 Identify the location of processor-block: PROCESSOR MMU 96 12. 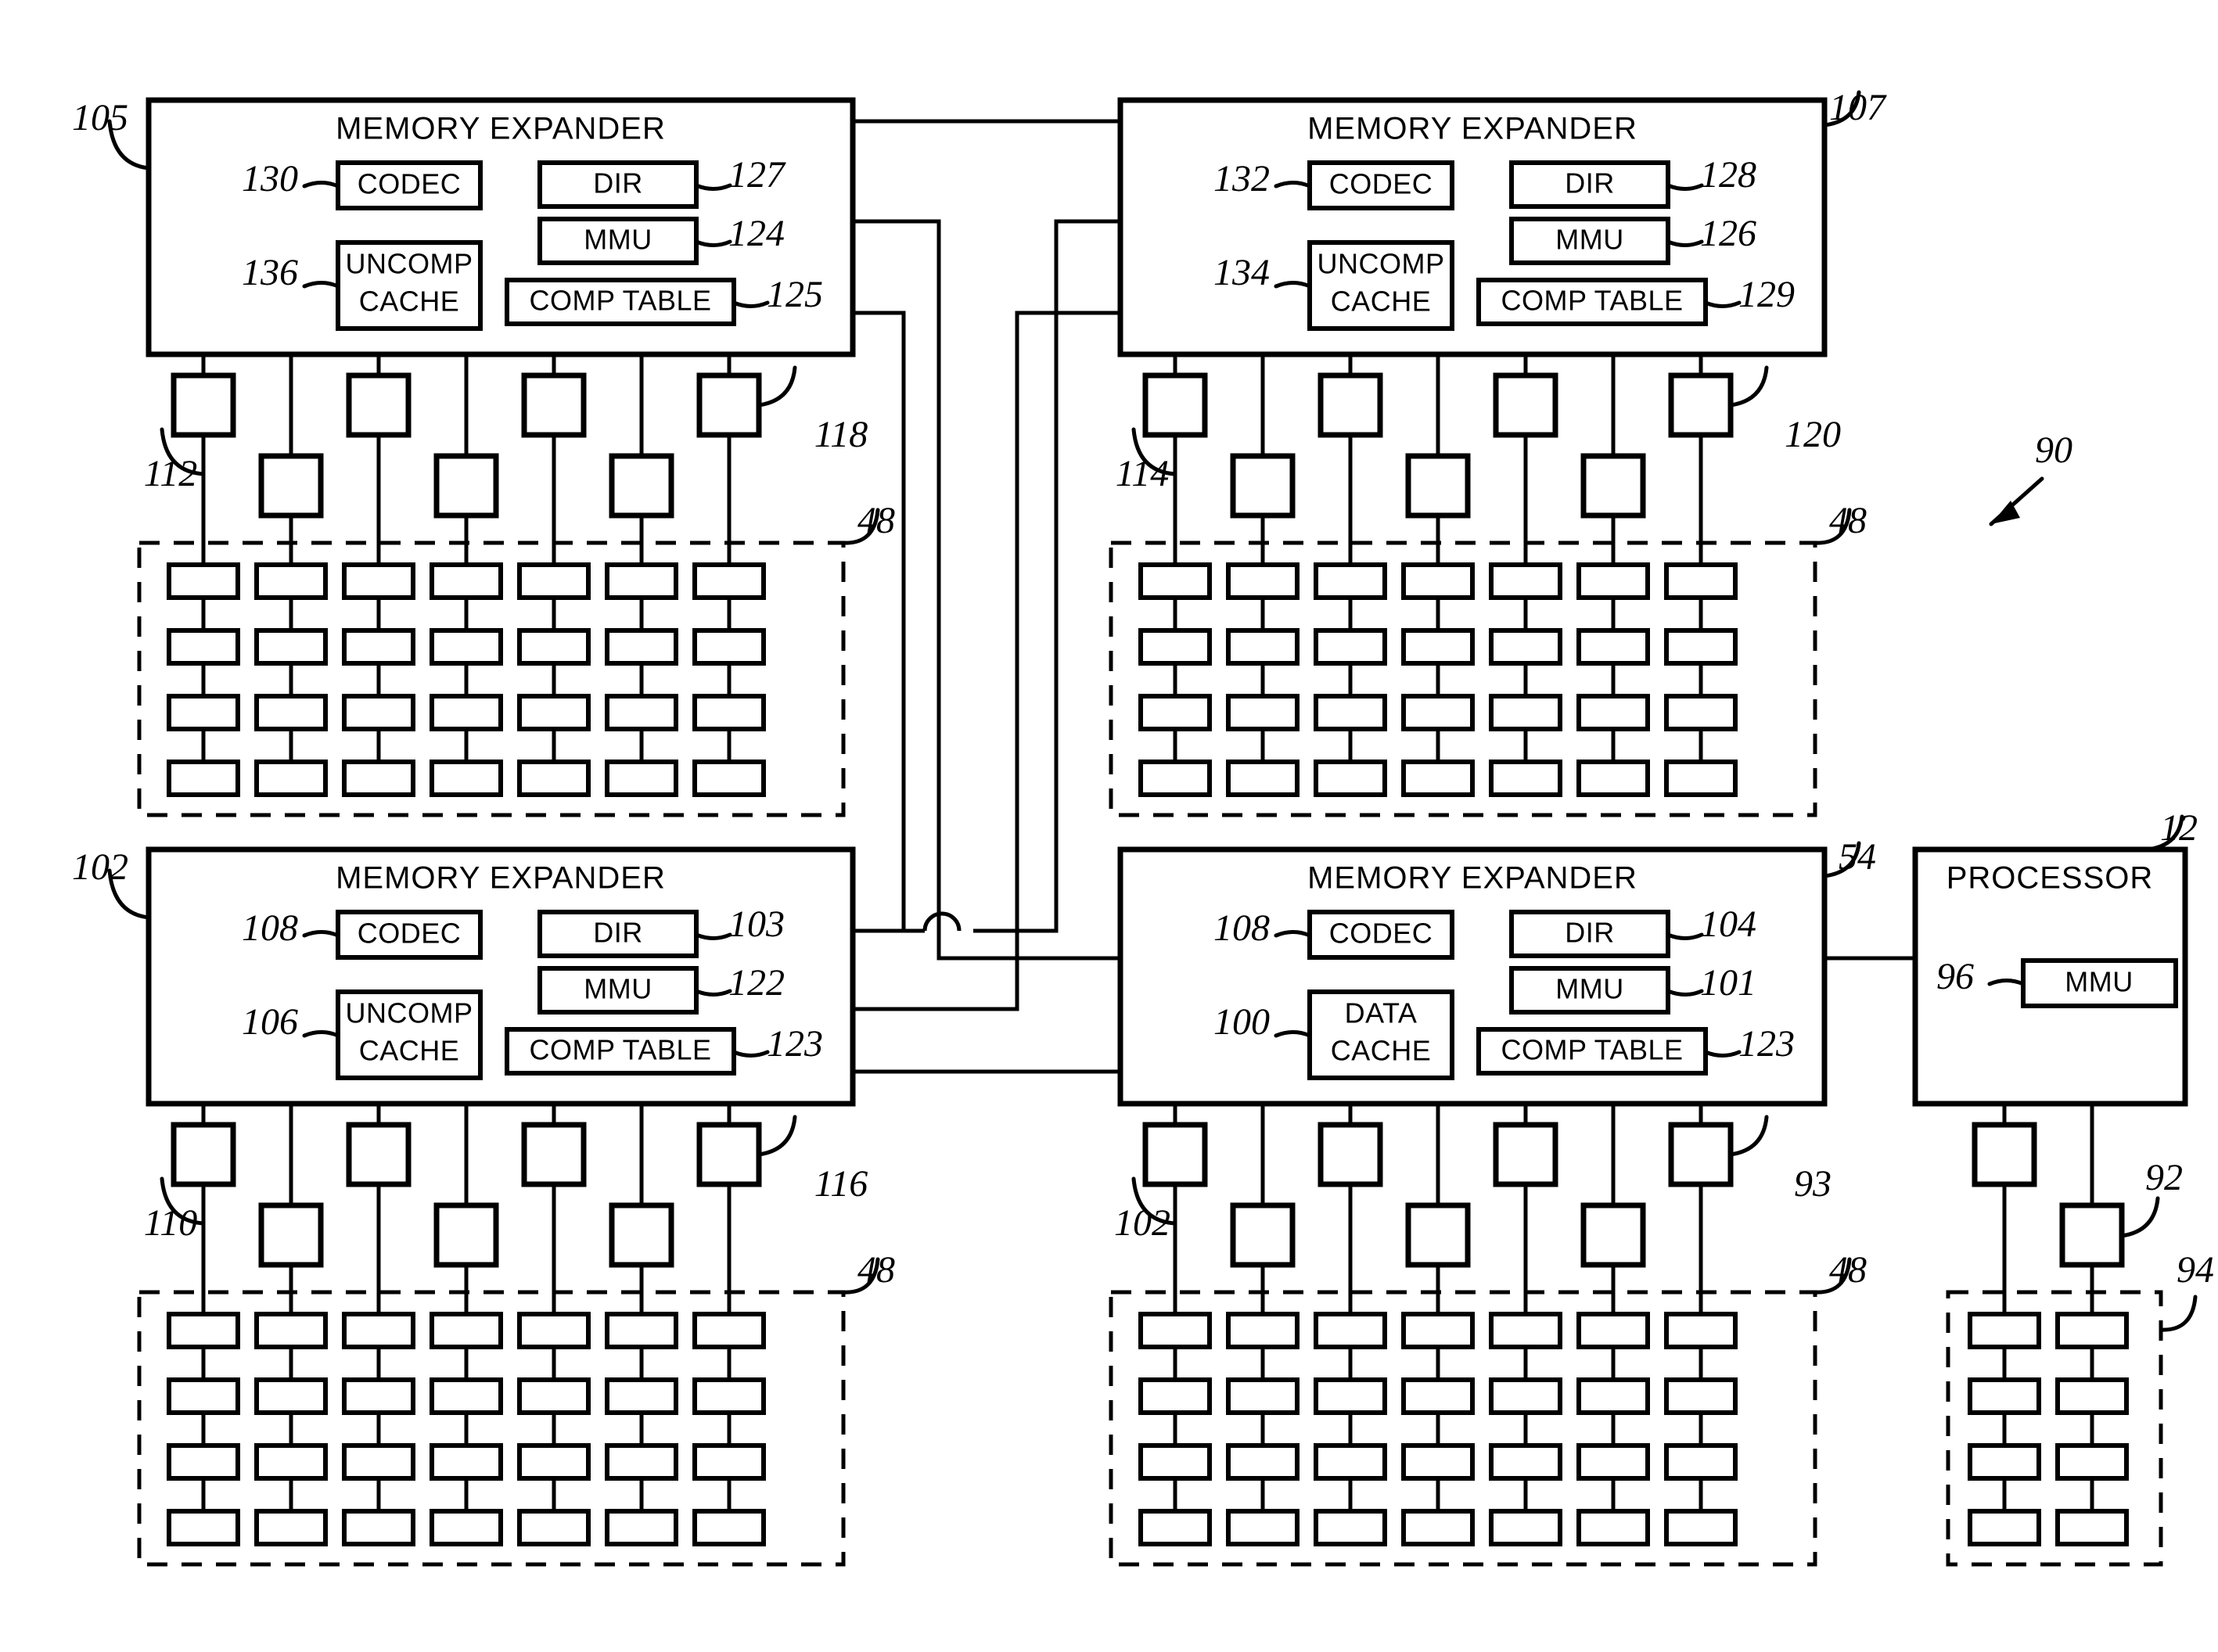
(2055, 957).